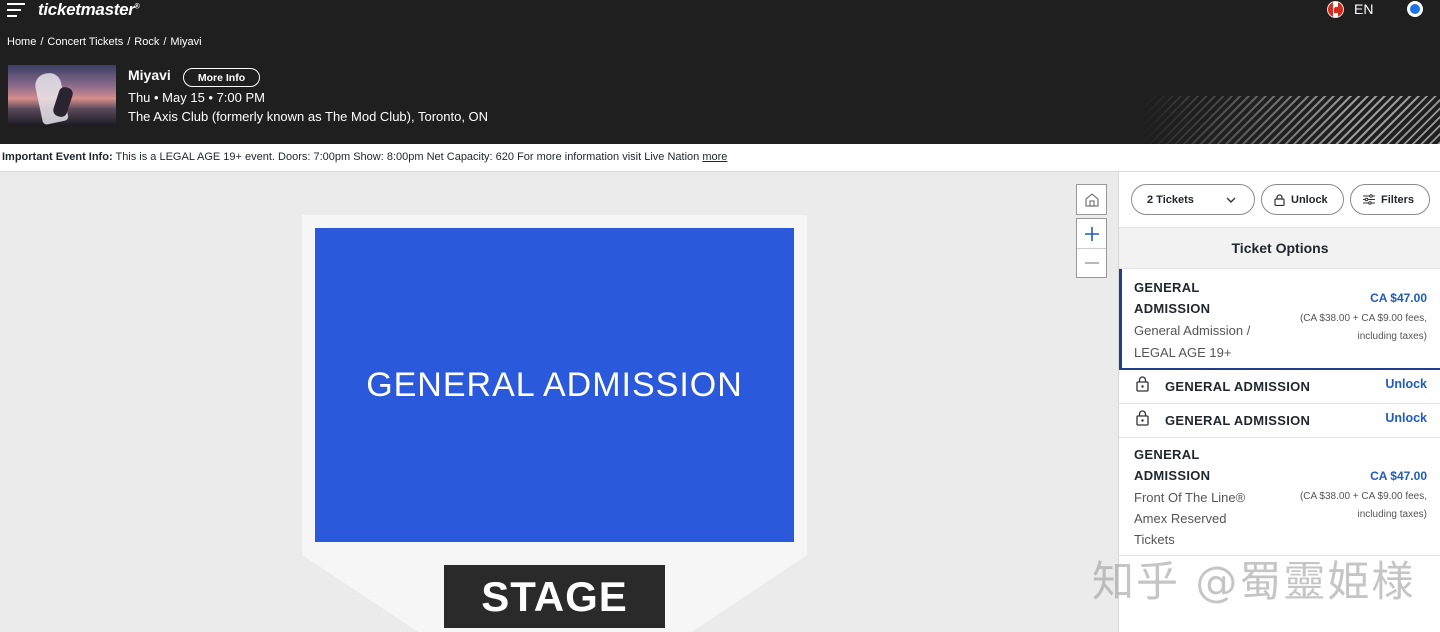 This screenshot has width=1440, height=632. Describe the element at coordinates (714, 157) in the screenshot. I see `info-more-link: more` at that location.